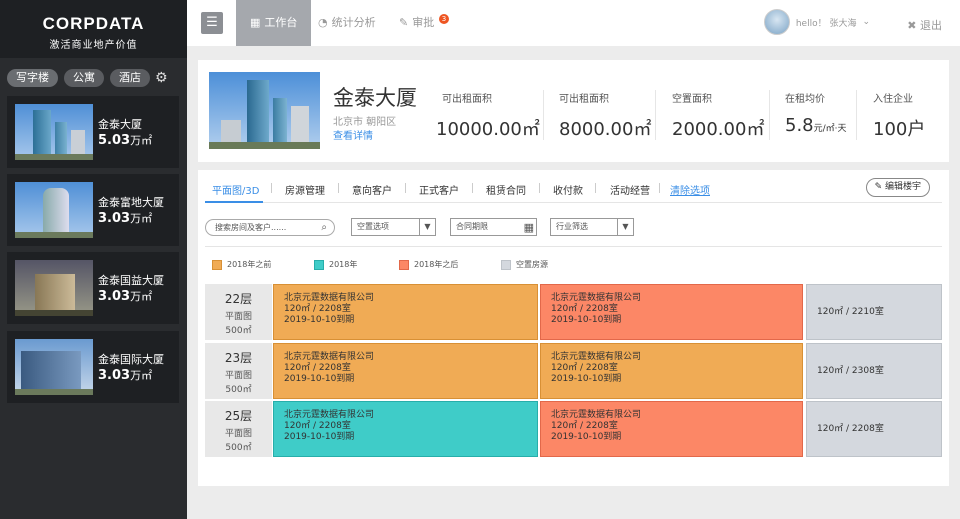  Describe the element at coordinates (305, 189) in the screenshot. I see `subtab-rooms: 房源管理` at that location.